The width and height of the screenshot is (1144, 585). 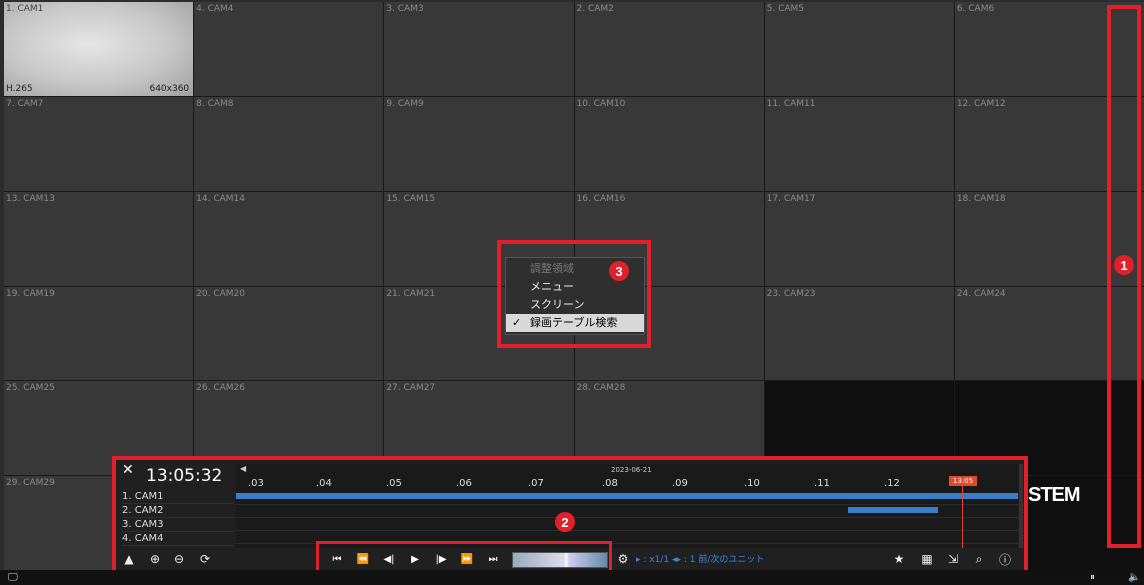 What do you see at coordinates (963, 481) in the screenshot?
I see `timeline-cursor-label: 13:05` at bounding box center [963, 481].